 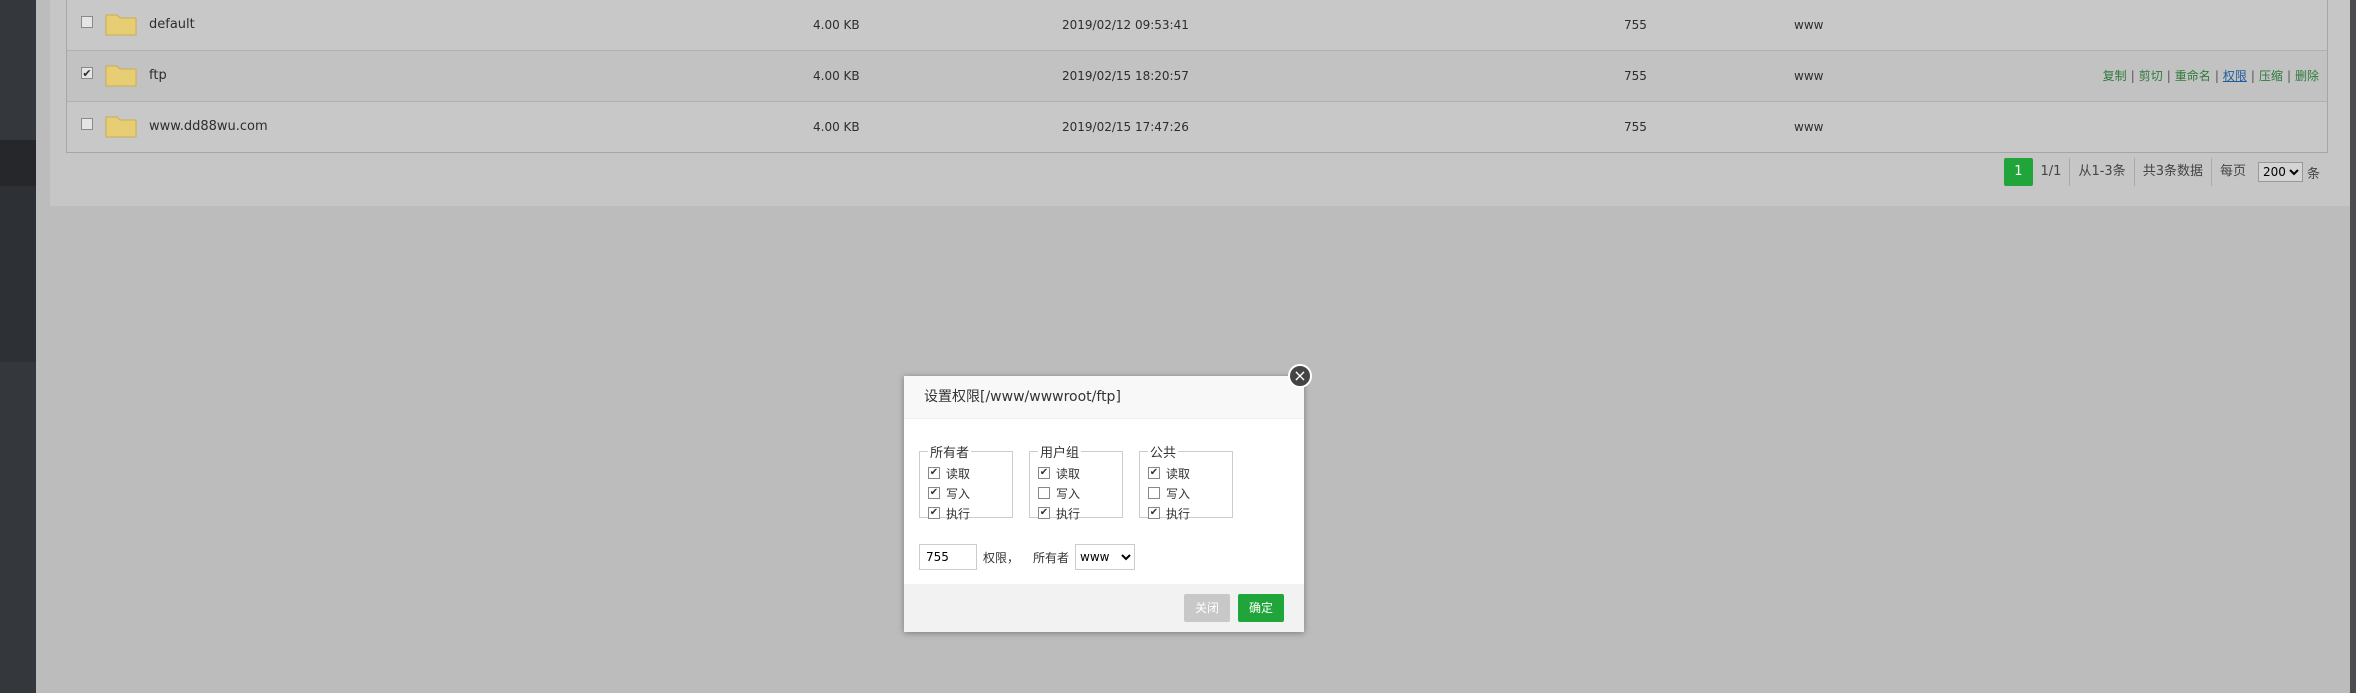 What do you see at coordinates (1125, 76) in the screenshot?
I see `file-mtime: 2019/02/15 18:20:57` at bounding box center [1125, 76].